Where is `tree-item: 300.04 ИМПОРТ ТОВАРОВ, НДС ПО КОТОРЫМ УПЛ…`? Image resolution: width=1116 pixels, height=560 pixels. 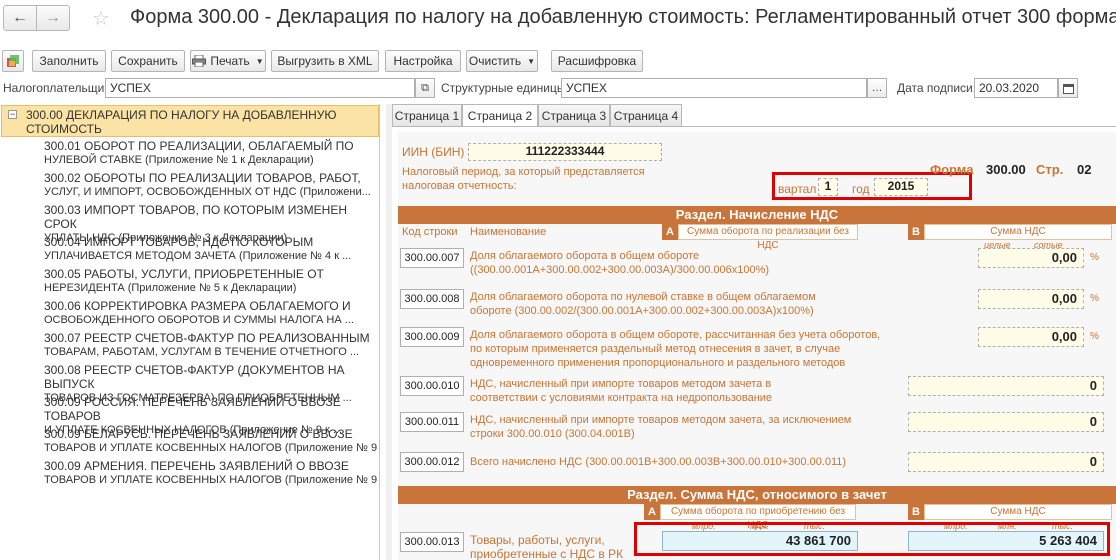 tree-item: 300.04 ИМПОРТ ТОВАРОВ, НДС ПО КОТОРЫМ УПЛ… is located at coordinates (211, 249).